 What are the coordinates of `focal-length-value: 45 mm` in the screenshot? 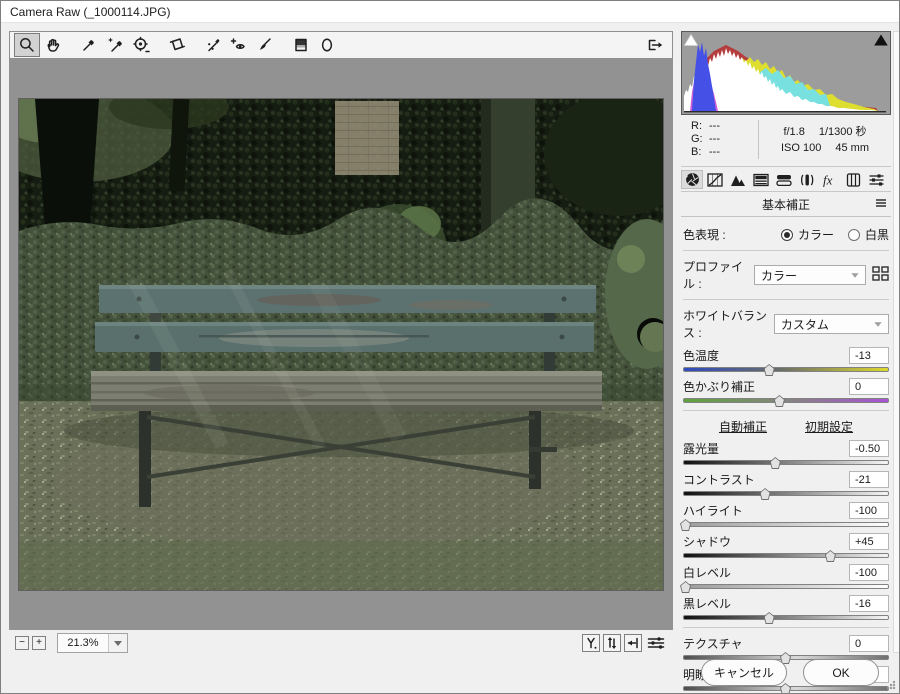 It's located at (852, 147).